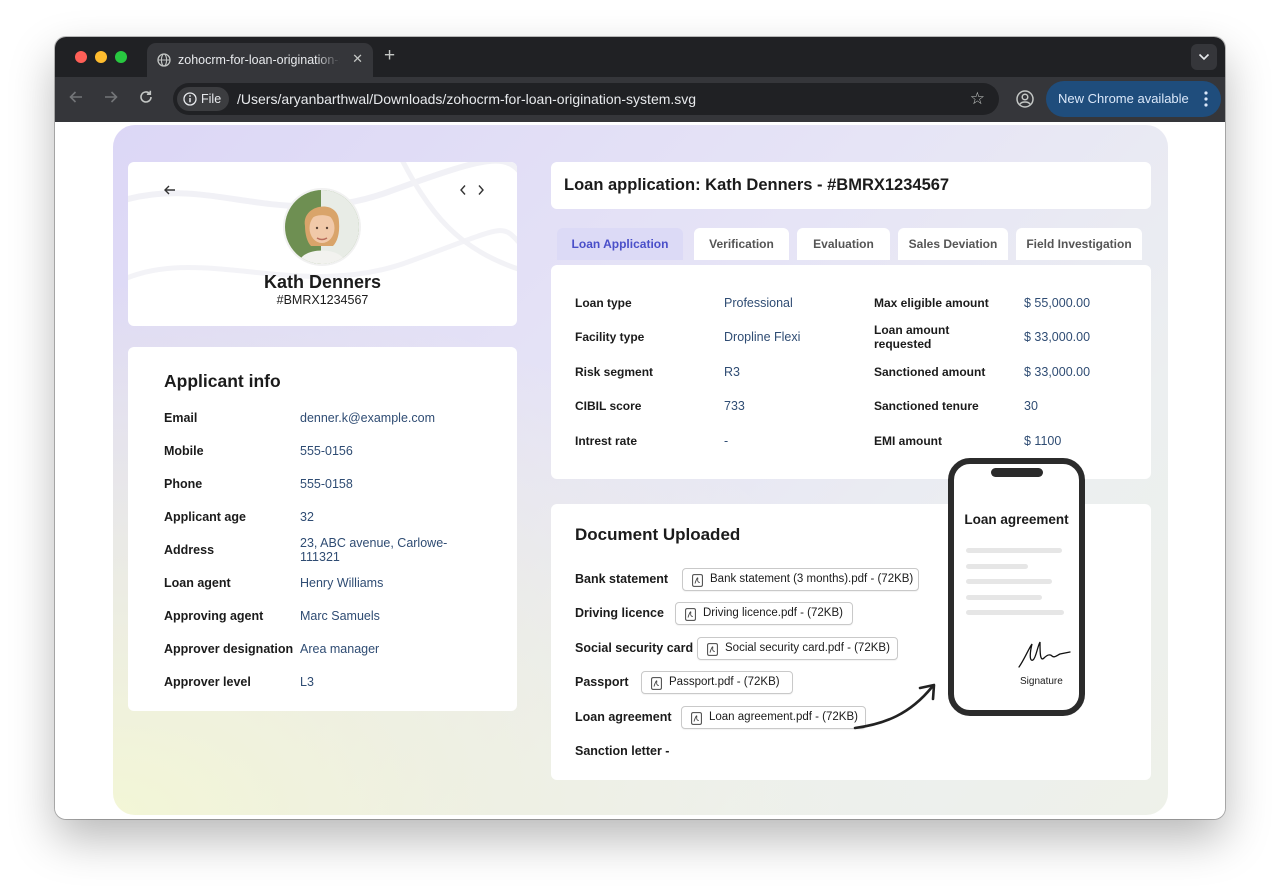  I want to click on minimize-window-button, so click(101, 57).